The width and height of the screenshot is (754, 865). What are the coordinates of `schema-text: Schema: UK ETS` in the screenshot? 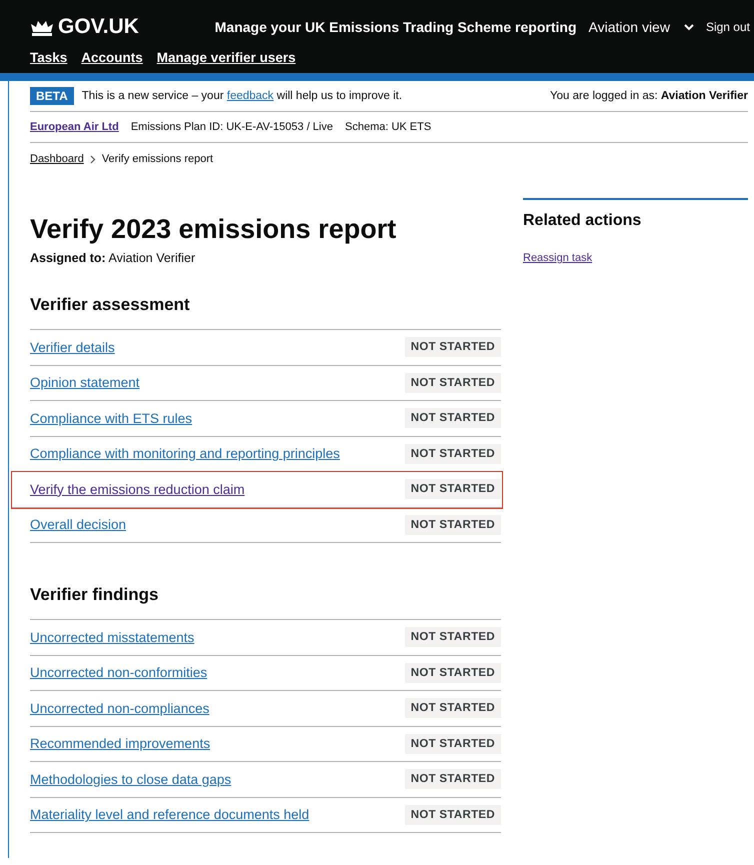 It's located at (388, 127).